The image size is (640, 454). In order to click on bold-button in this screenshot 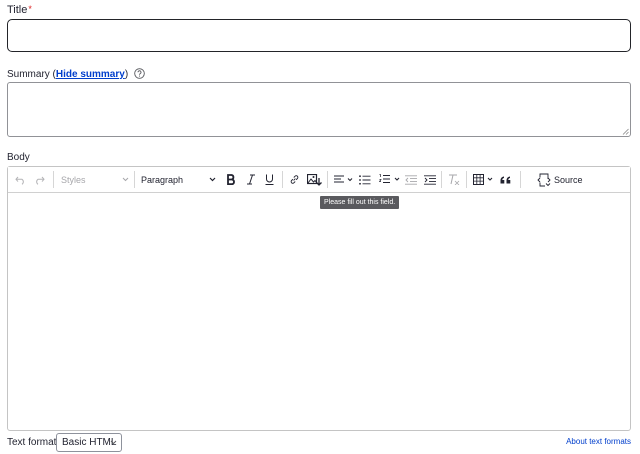, I will do `click(231, 179)`.